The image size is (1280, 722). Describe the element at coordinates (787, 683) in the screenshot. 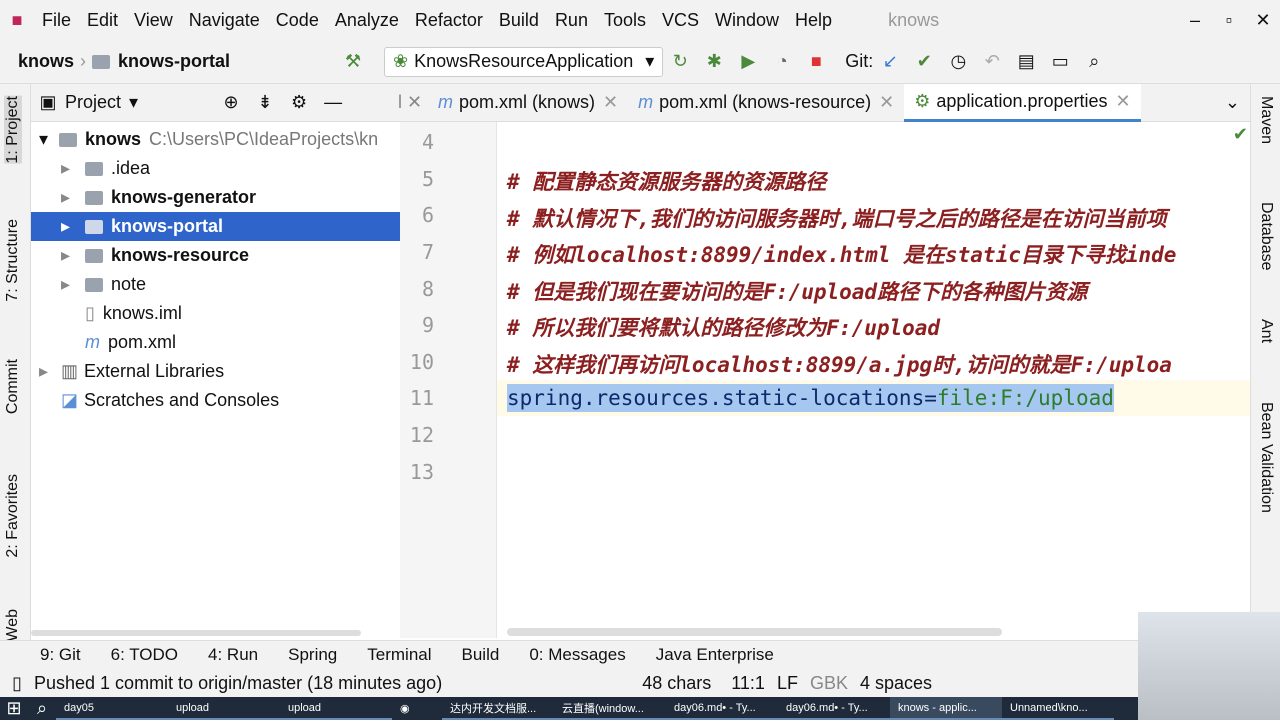

I see `status-line-separator: LF` at that location.